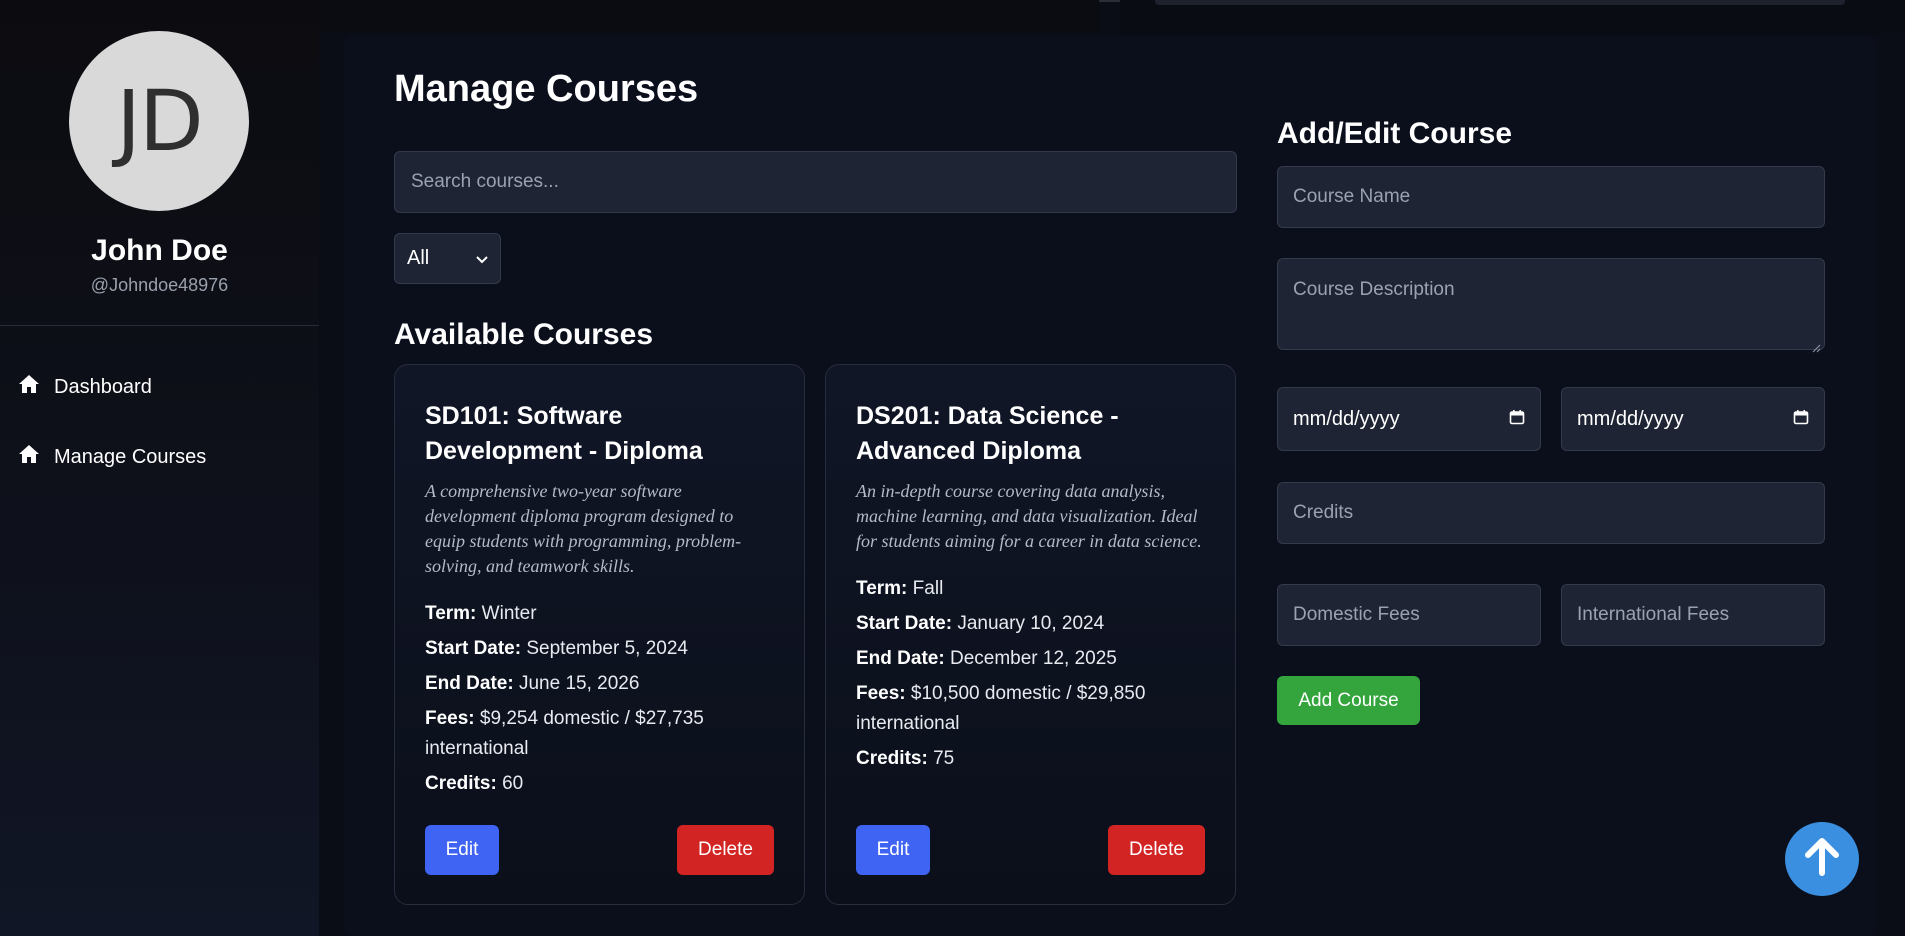 Image resolution: width=1905 pixels, height=936 pixels. I want to click on top-strip-left, so click(709, 16).